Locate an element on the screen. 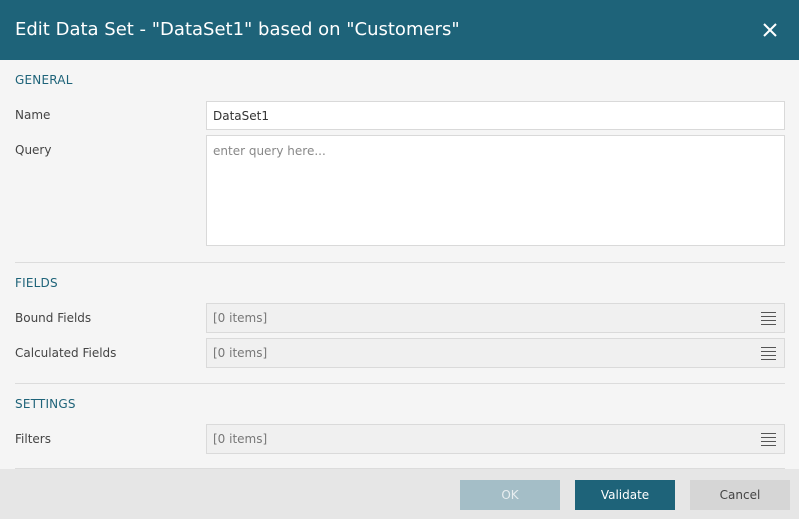 Image resolution: width=799 pixels, height=519 pixels. section-title-general: GENERAL is located at coordinates (44, 80).